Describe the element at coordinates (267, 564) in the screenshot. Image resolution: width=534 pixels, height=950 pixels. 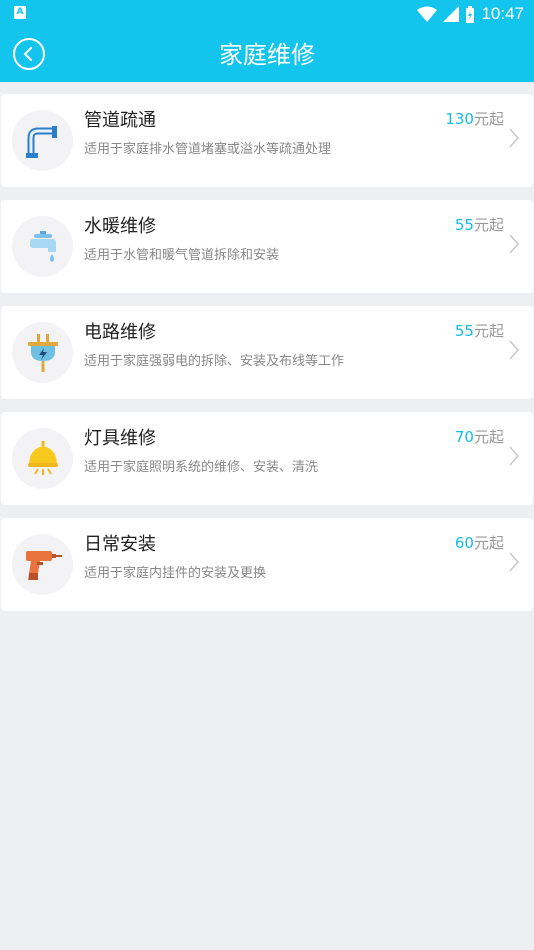
I see `service-item-installation: 日常安装 适用于家庭内挂件的安装及更换 60元起` at that location.